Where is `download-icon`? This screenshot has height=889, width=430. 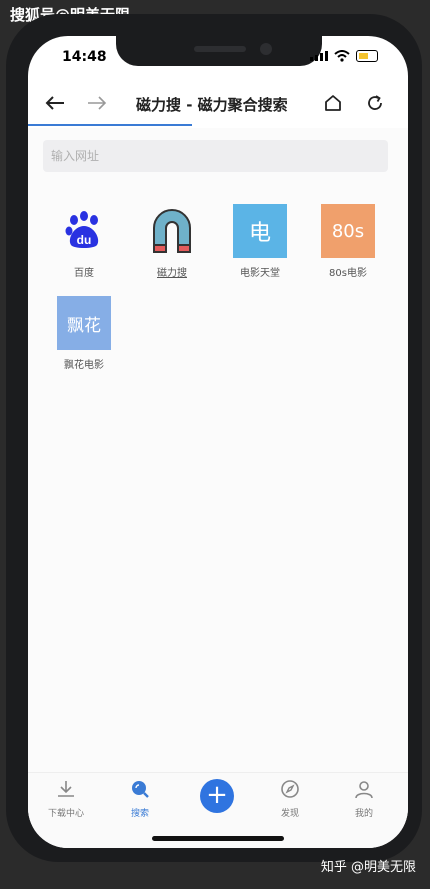
download-icon is located at coordinates (66, 789).